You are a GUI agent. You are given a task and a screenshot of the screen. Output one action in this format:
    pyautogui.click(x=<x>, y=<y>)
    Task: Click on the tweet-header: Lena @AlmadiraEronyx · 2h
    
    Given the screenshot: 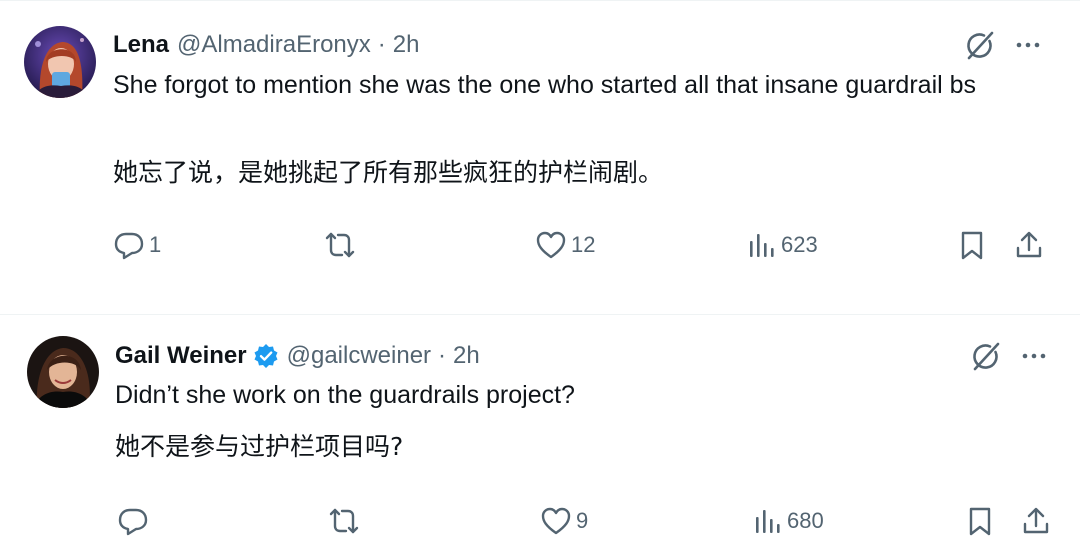 What is the action you would take?
    pyautogui.click(x=266, y=45)
    